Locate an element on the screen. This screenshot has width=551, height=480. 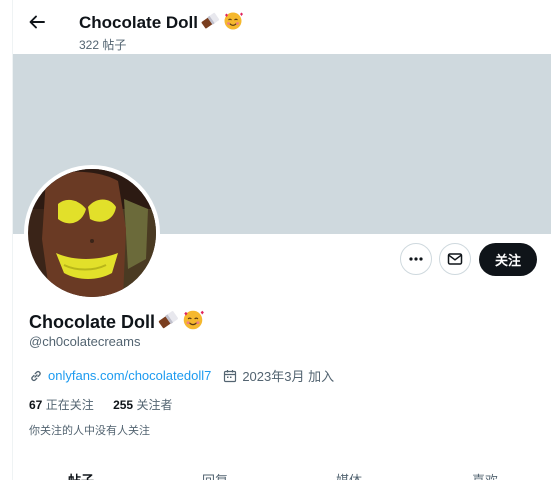
tab-replies: 回复 is located at coordinates (215, 475).